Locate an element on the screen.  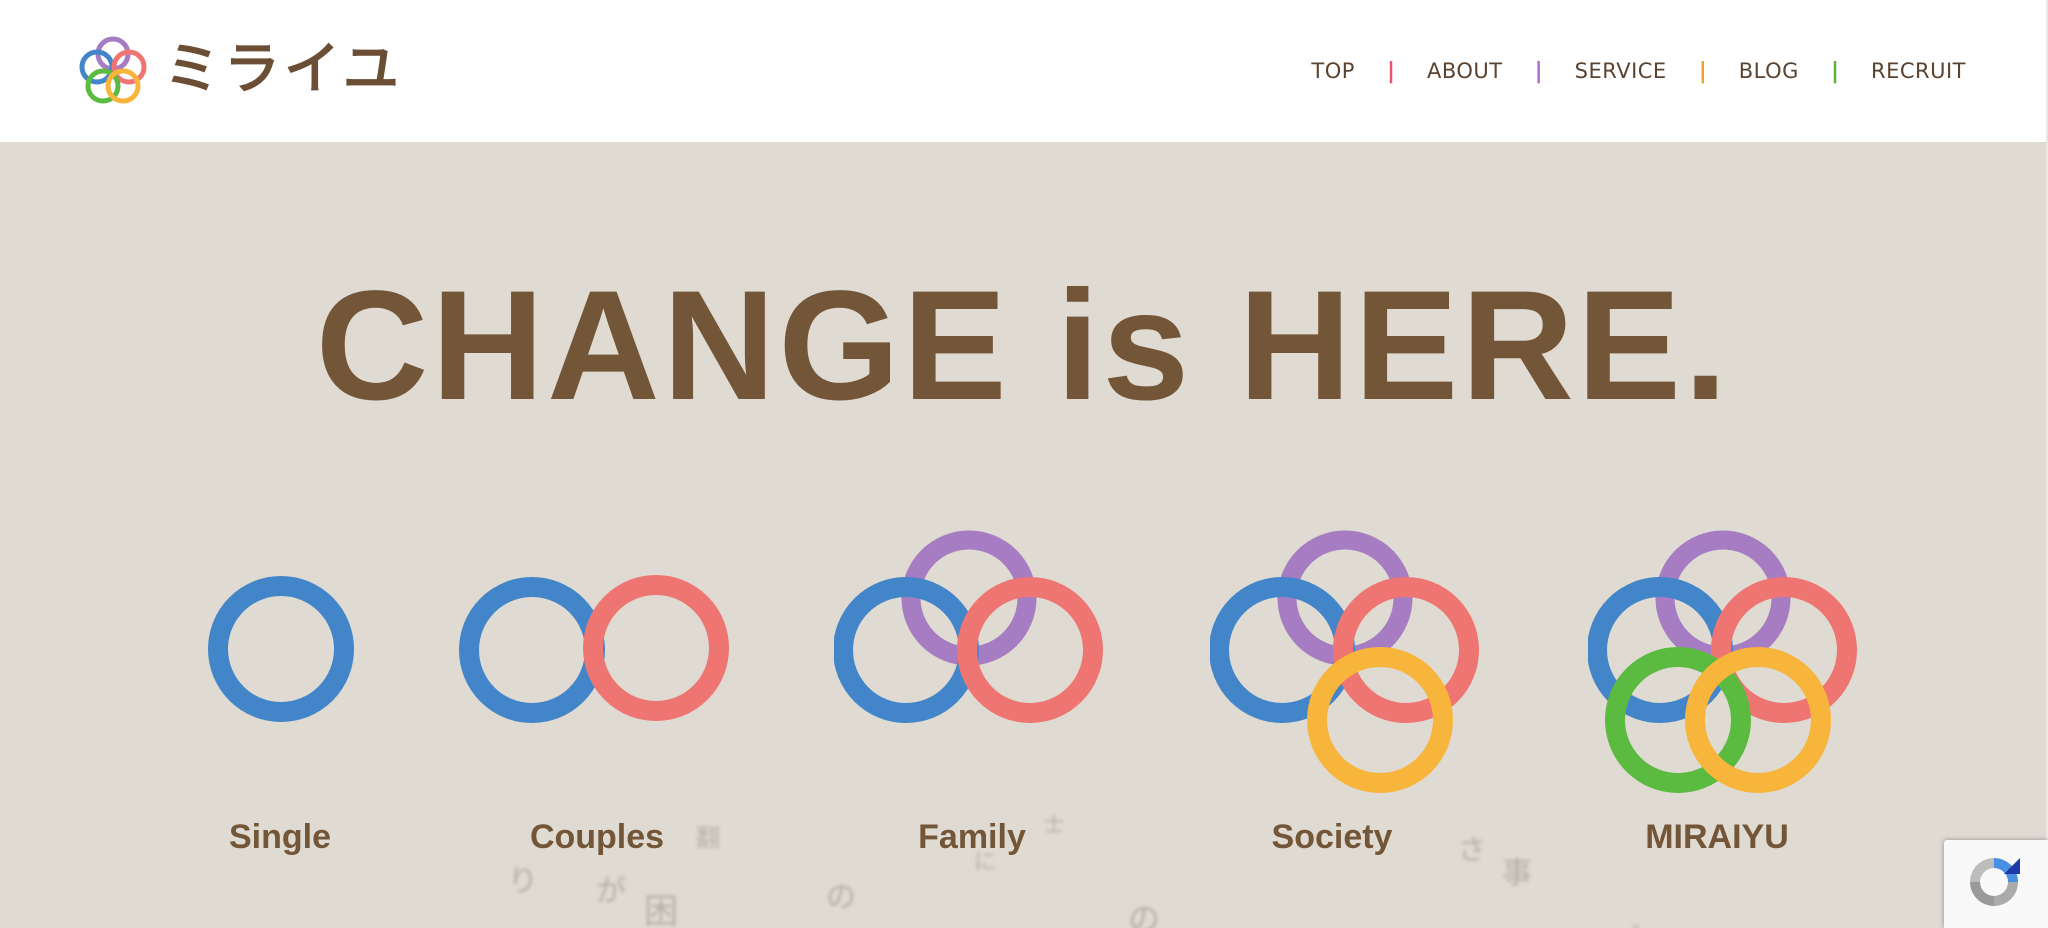
nav-about: ABOUT is located at coordinates (1465, 71).